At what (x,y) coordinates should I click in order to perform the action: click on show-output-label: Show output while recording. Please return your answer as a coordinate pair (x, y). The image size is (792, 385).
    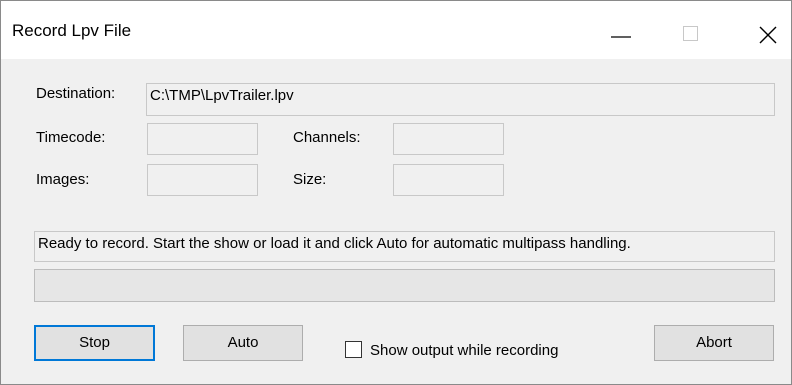
    Looking at the image, I should click on (464, 350).